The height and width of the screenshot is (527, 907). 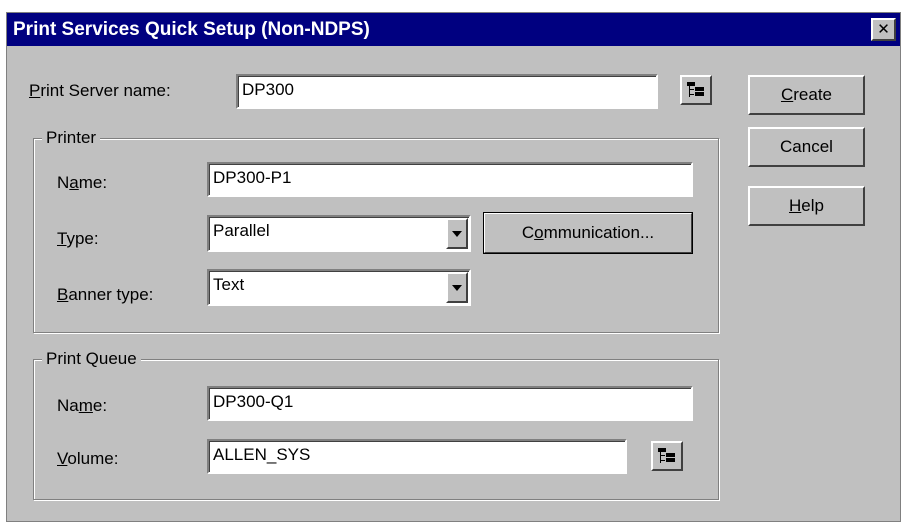 What do you see at coordinates (105, 294) in the screenshot?
I see `banner-type-label: Banner type:` at bounding box center [105, 294].